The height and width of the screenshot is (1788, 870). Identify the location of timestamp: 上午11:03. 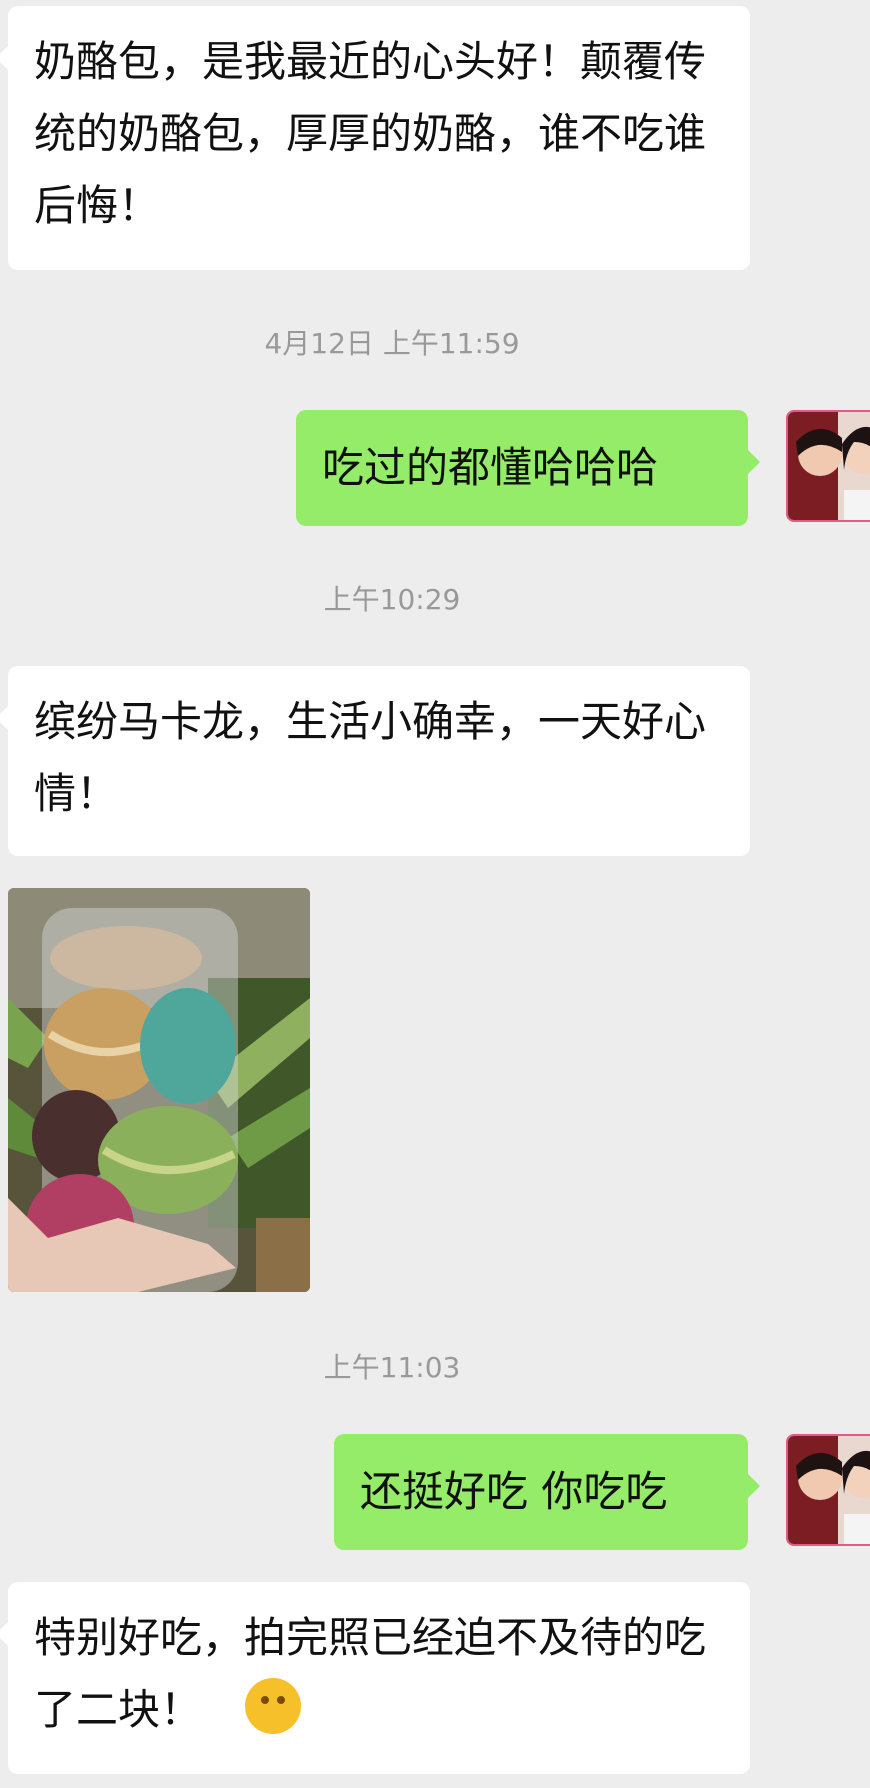
(413, 1366).